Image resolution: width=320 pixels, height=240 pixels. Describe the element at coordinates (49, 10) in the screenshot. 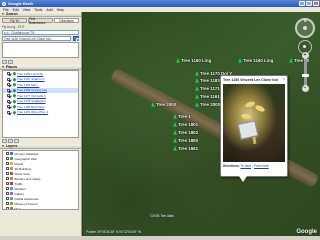

I see `menu-add: Add` at that location.